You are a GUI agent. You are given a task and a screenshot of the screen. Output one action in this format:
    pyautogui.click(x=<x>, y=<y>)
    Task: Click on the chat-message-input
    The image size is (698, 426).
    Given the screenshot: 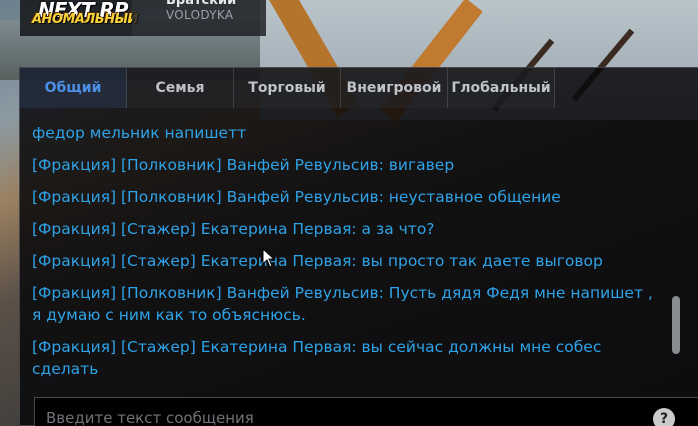 What is the action you would take?
    pyautogui.click(x=340, y=412)
    